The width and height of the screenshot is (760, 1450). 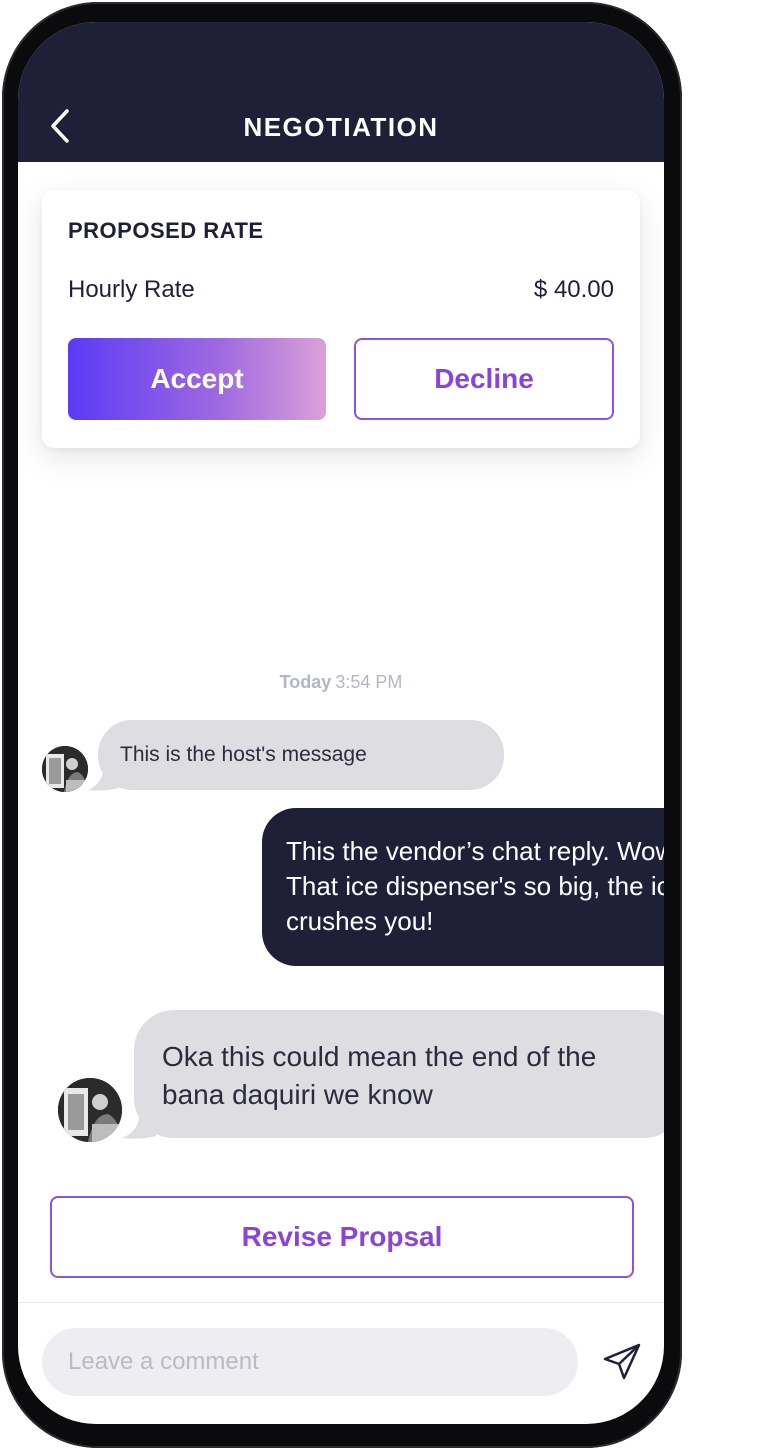 What do you see at coordinates (166, 230) in the screenshot?
I see `proposal-title: PROPOSED RATE` at bounding box center [166, 230].